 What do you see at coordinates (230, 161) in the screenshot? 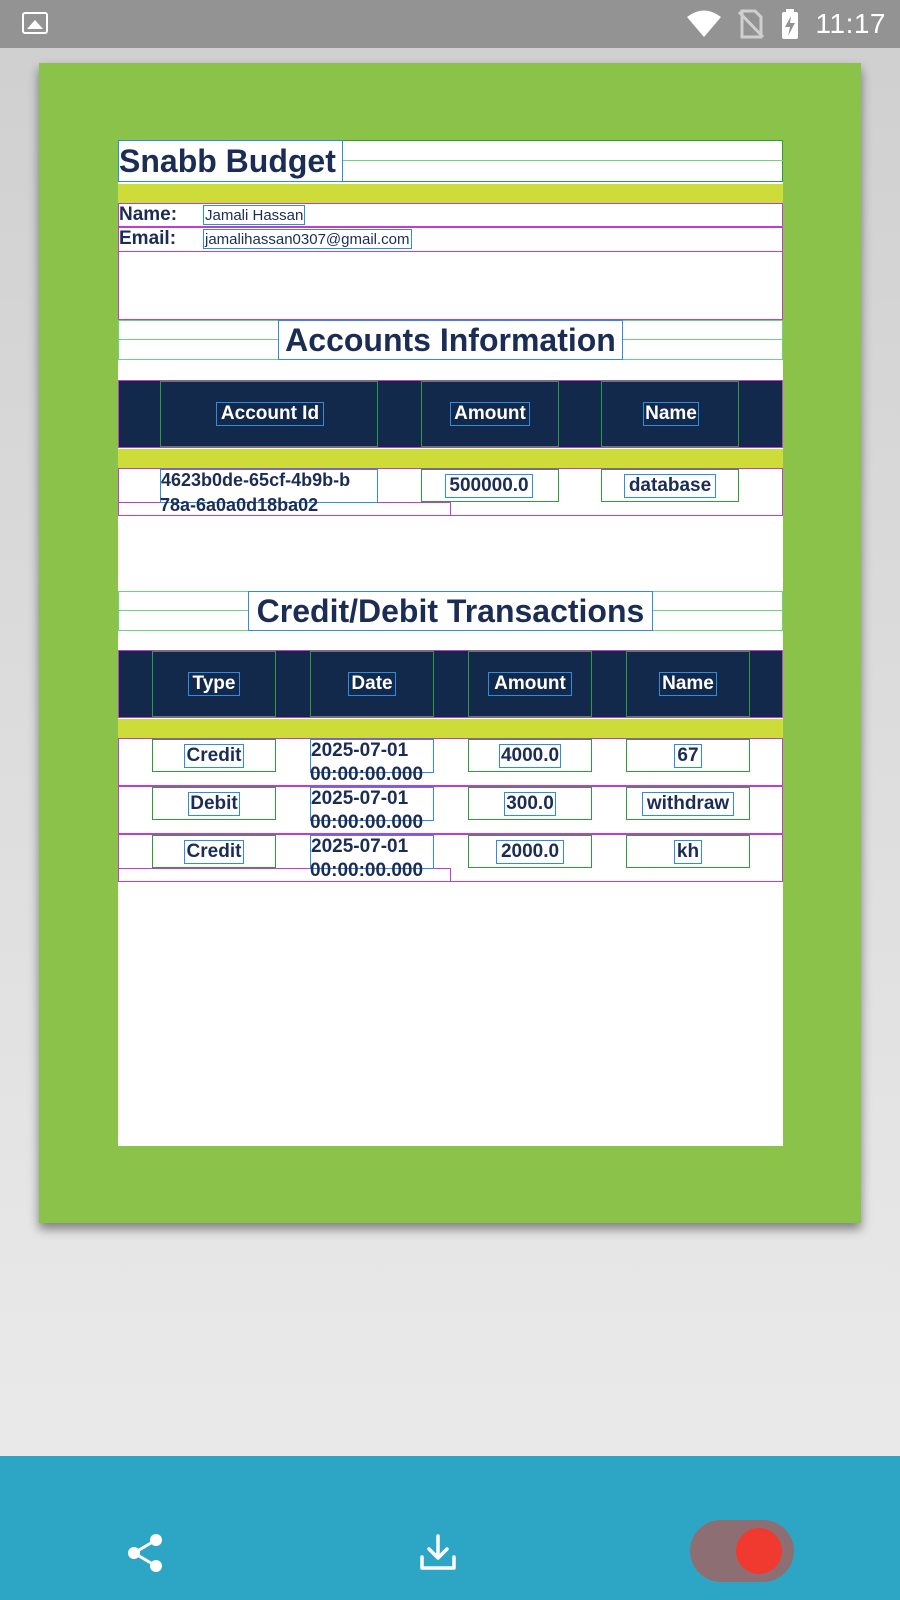
I see `document-title: Snabb Budget` at bounding box center [230, 161].